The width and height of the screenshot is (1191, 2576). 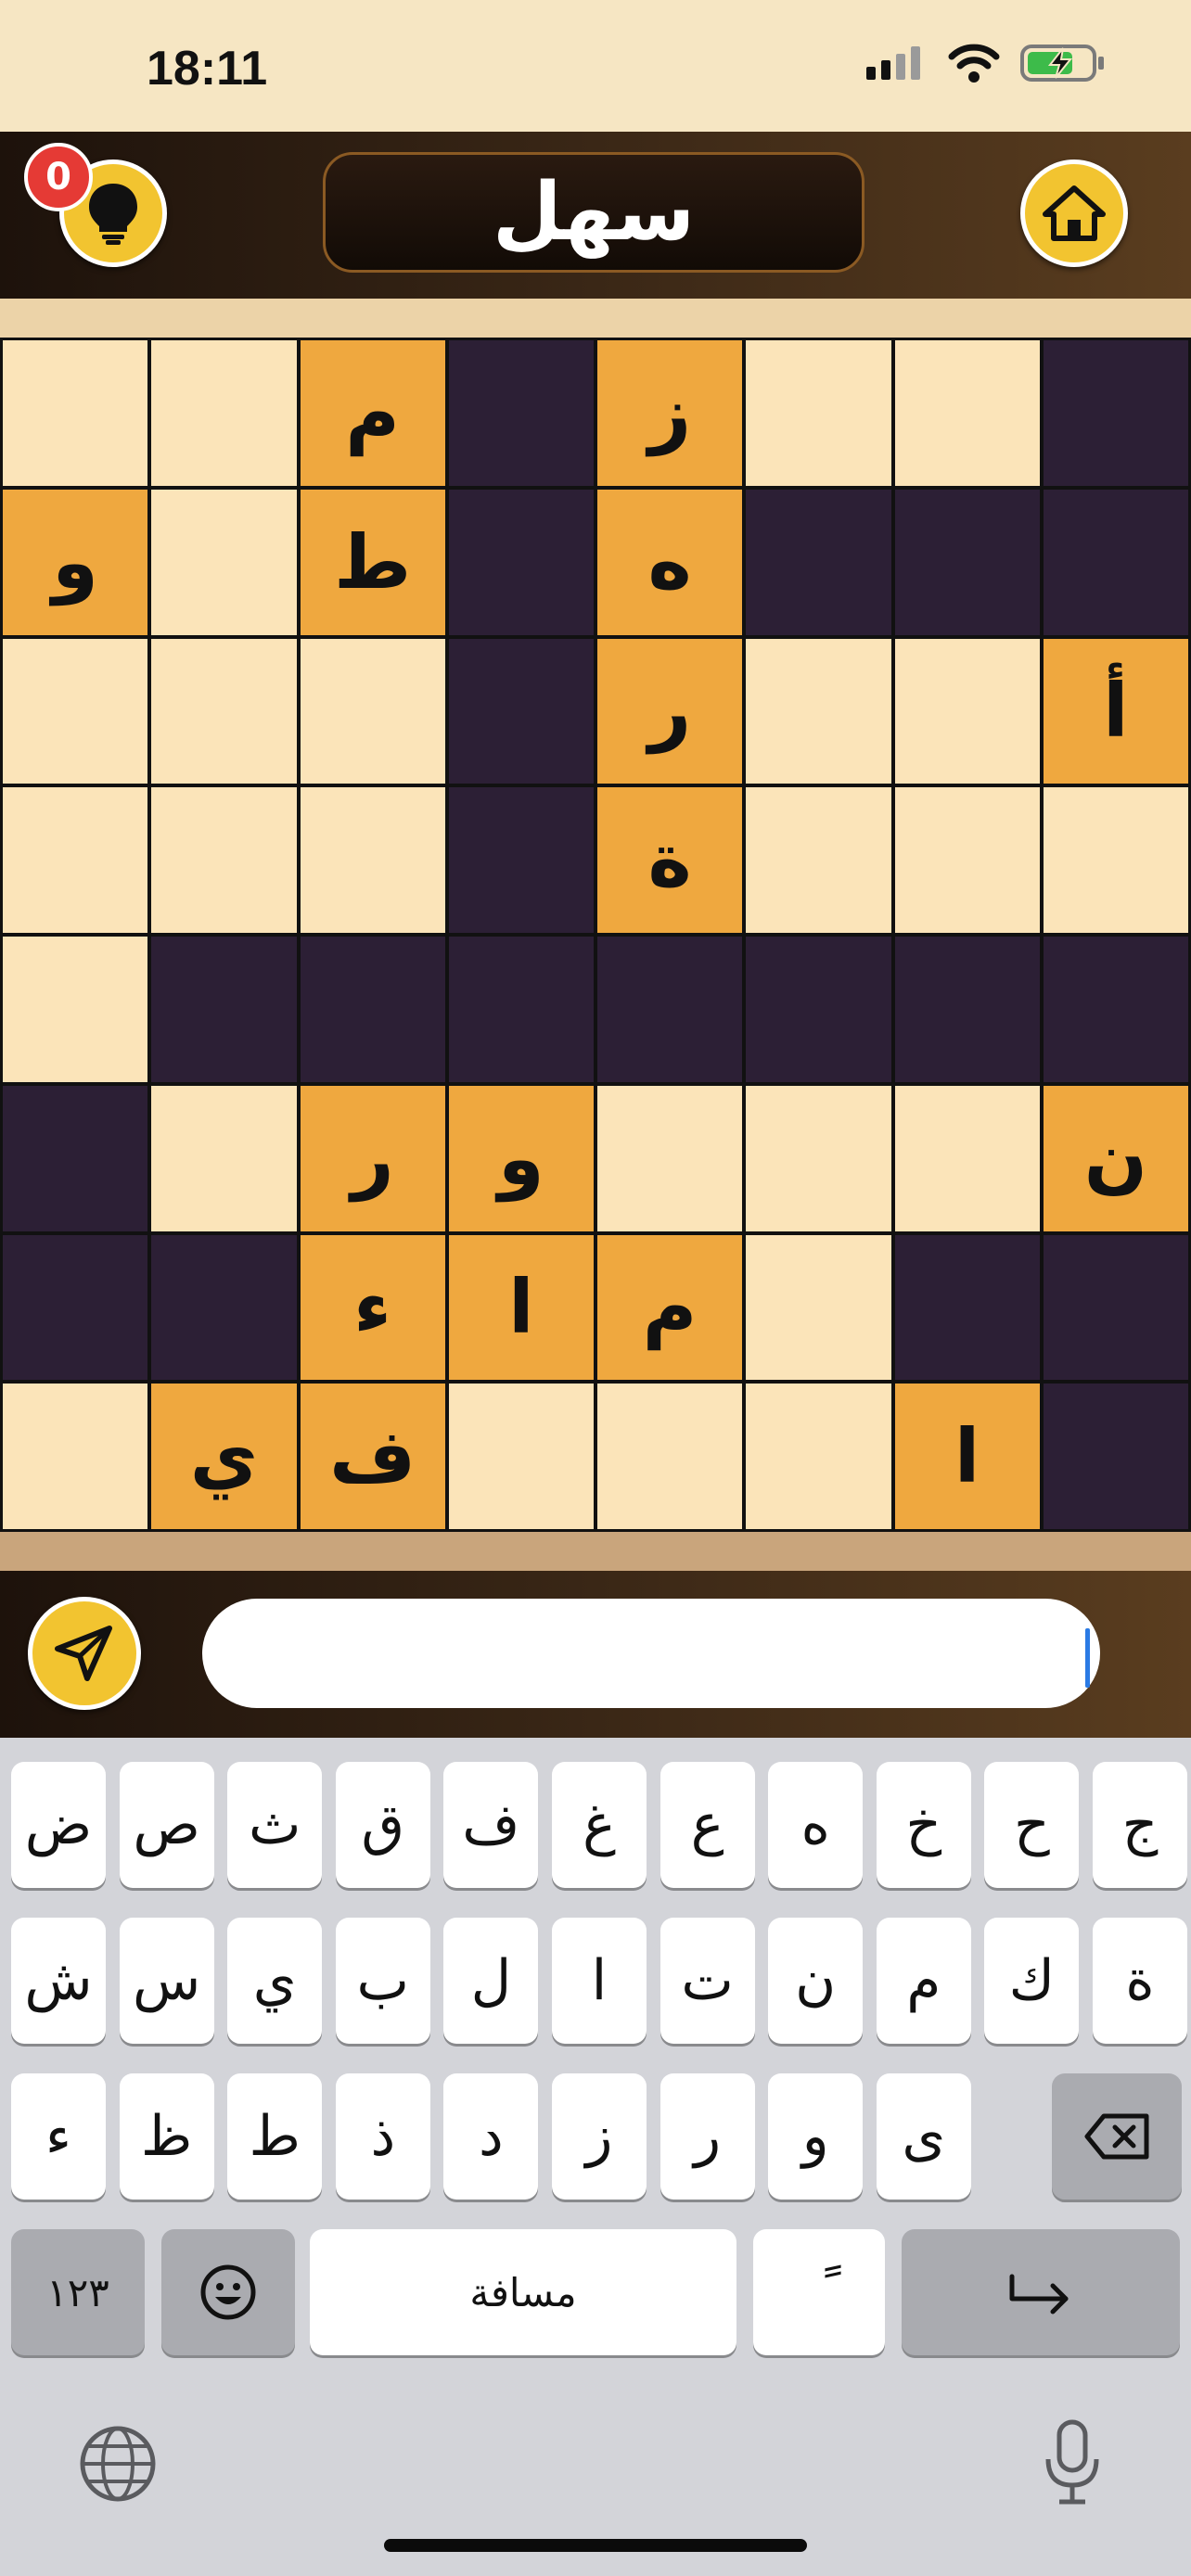 I want to click on keyboard-key: ث, so click(x=275, y=1825).